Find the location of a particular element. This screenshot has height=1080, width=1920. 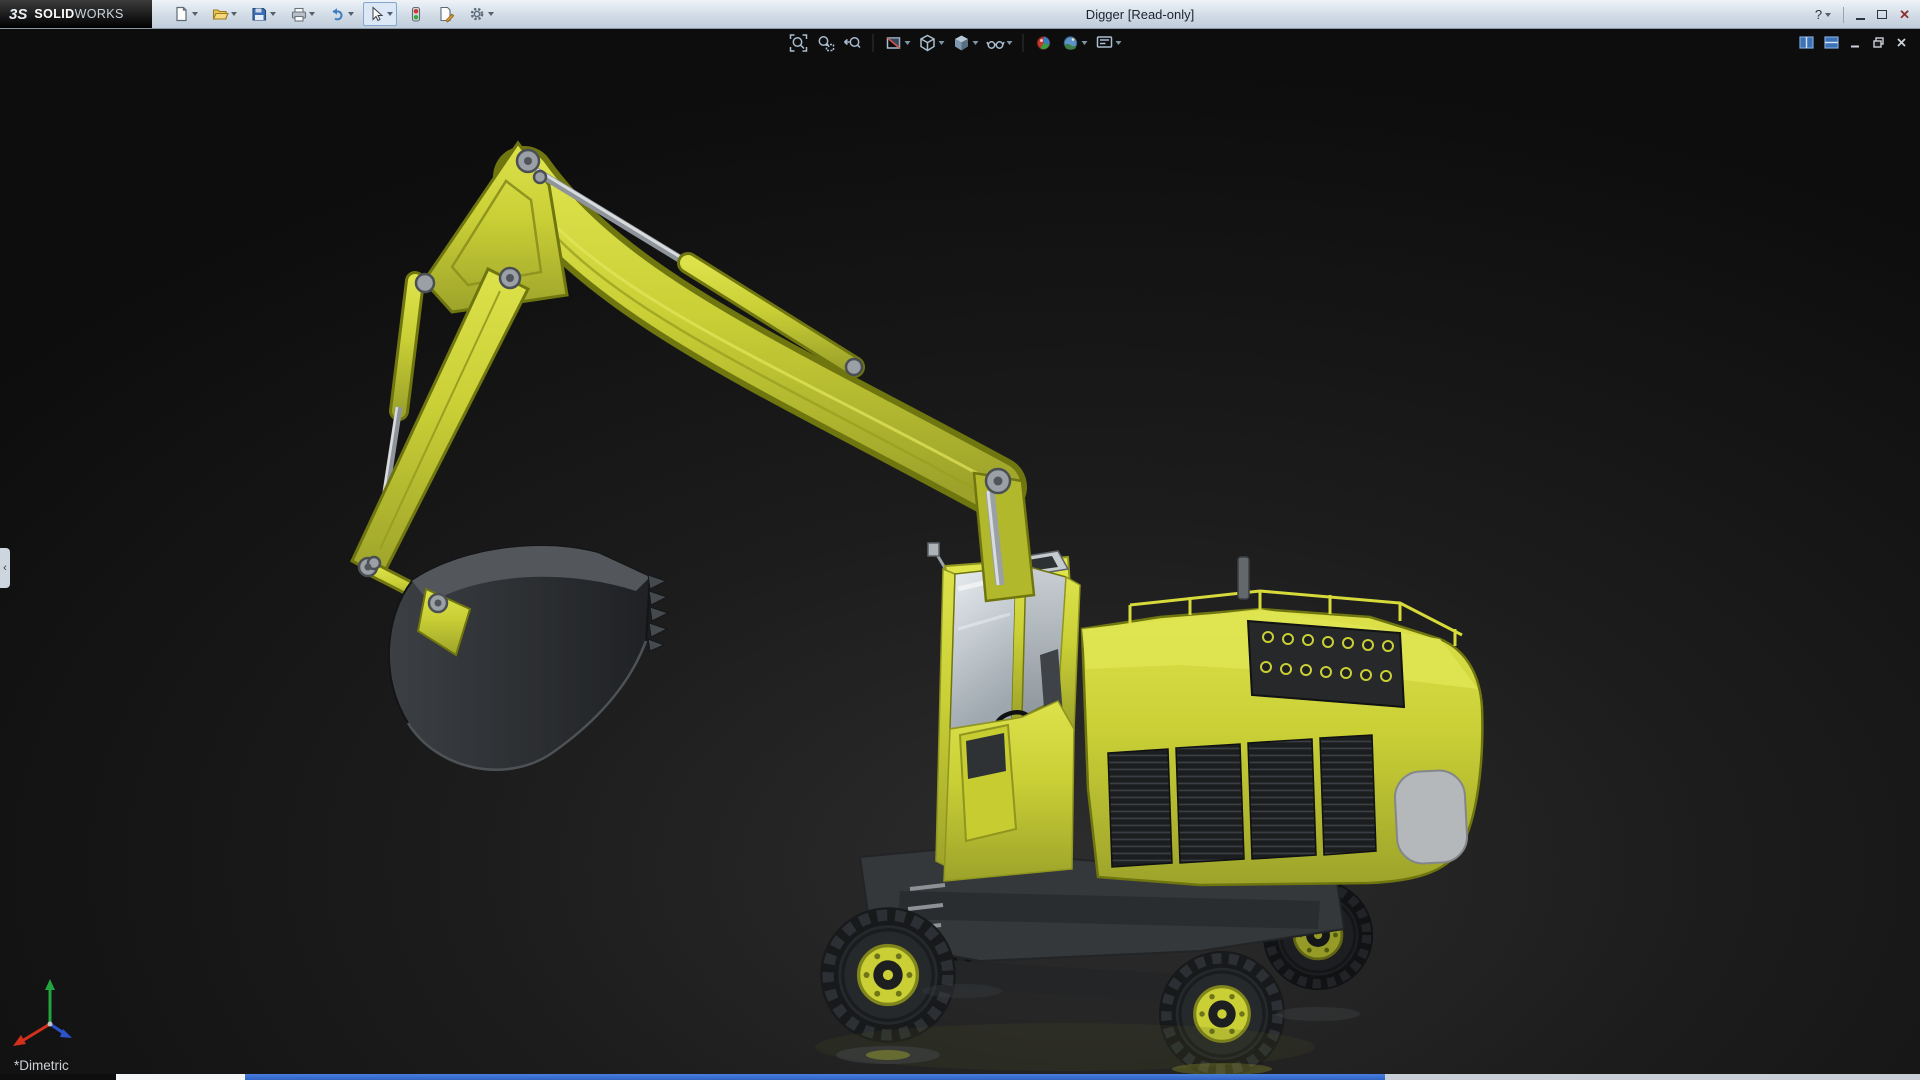

help-button: ? is located at coordinates (1823, 14).